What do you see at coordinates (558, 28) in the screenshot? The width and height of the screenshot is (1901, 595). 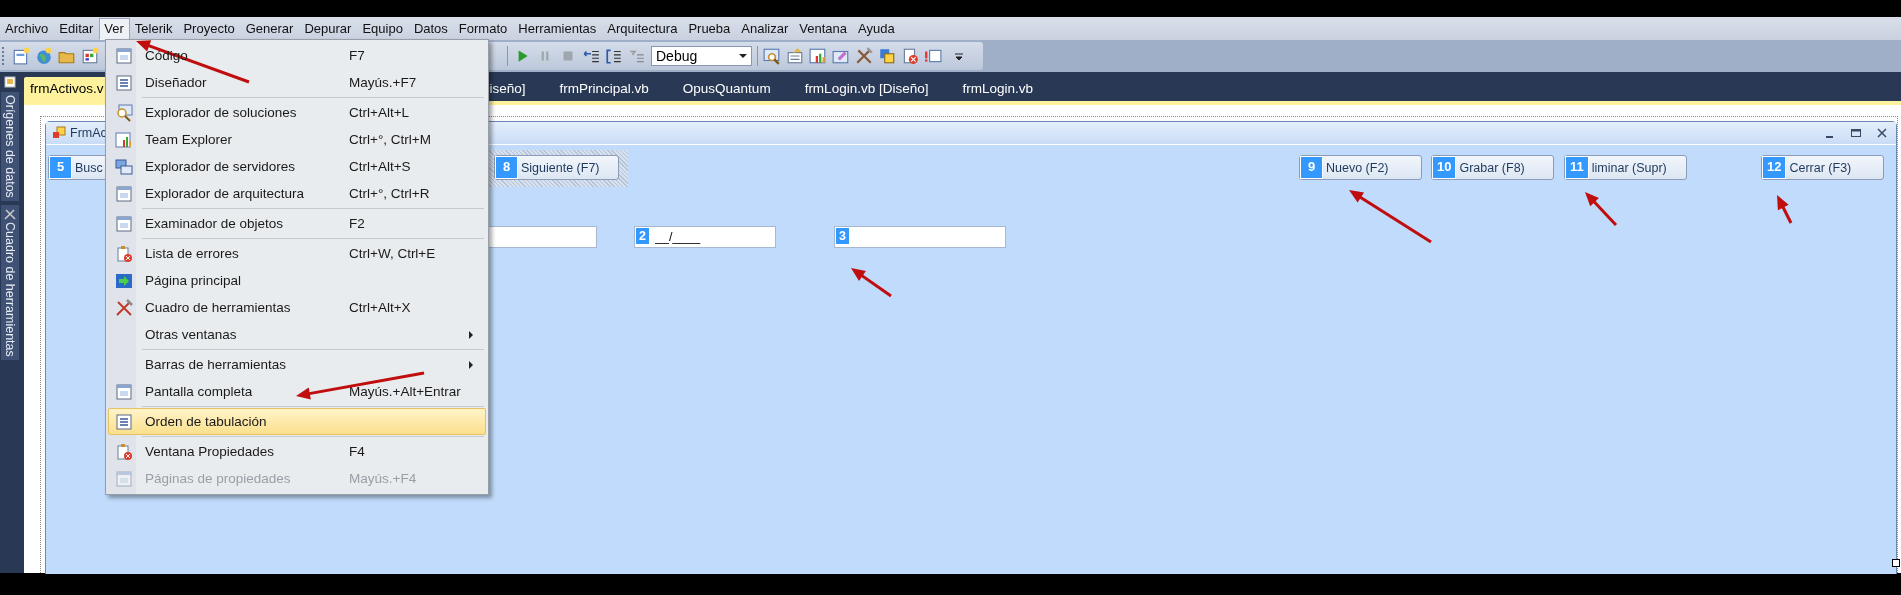 I see `menu-item: Herramientas` at bounding box center [558, 28].